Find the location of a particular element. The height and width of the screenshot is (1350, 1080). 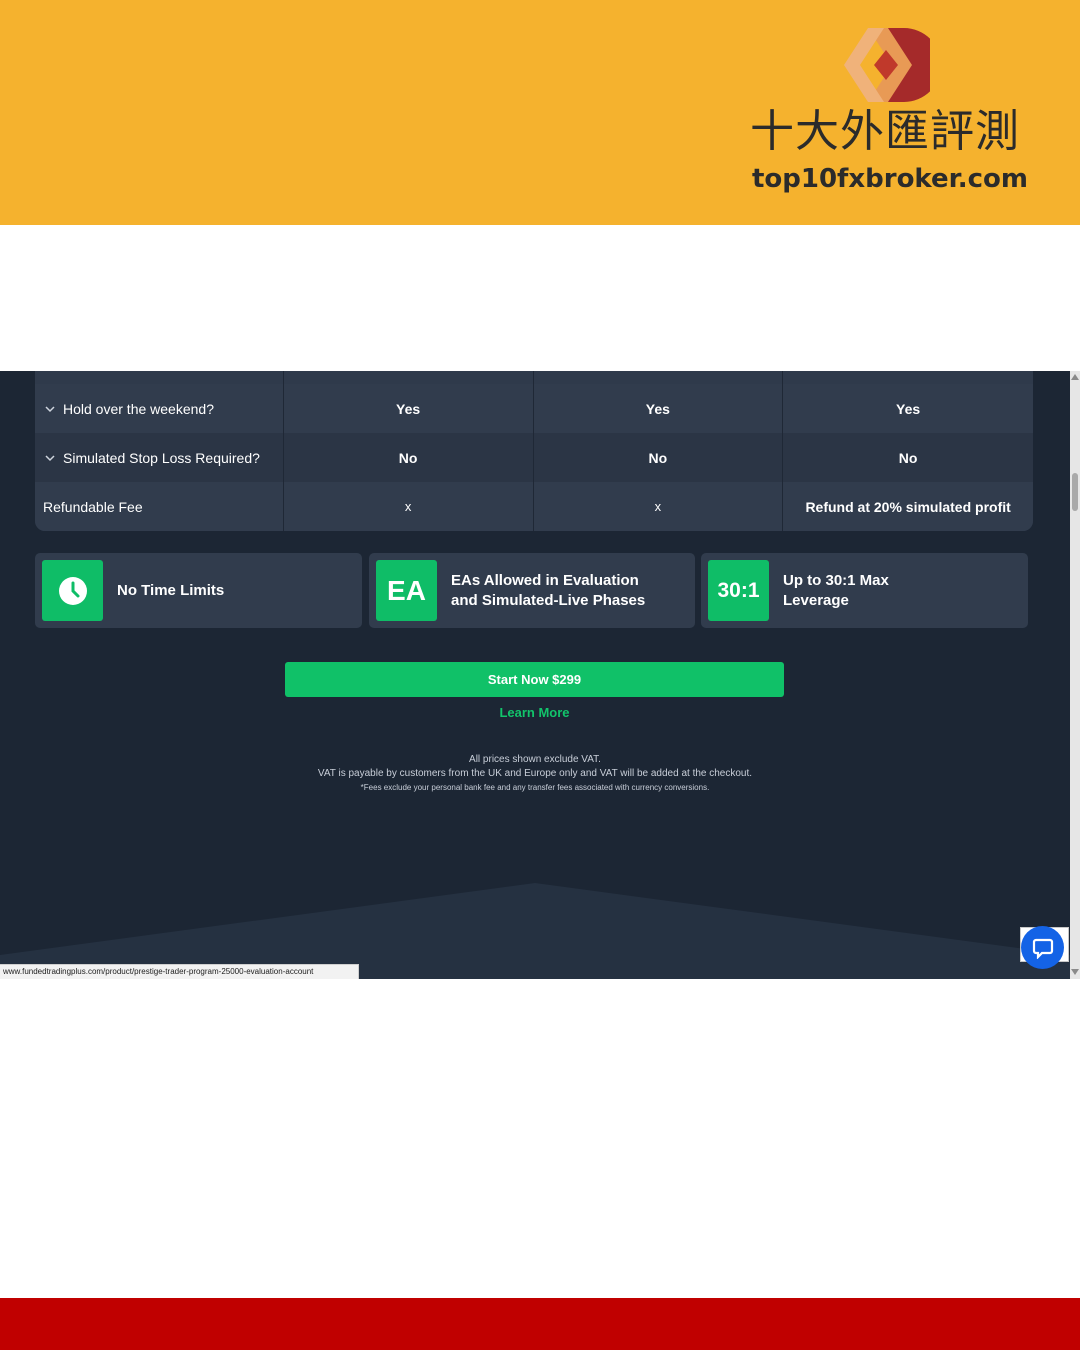

brand-name-chinese: 十大外匯評測 is located at coordinates (885, 131).